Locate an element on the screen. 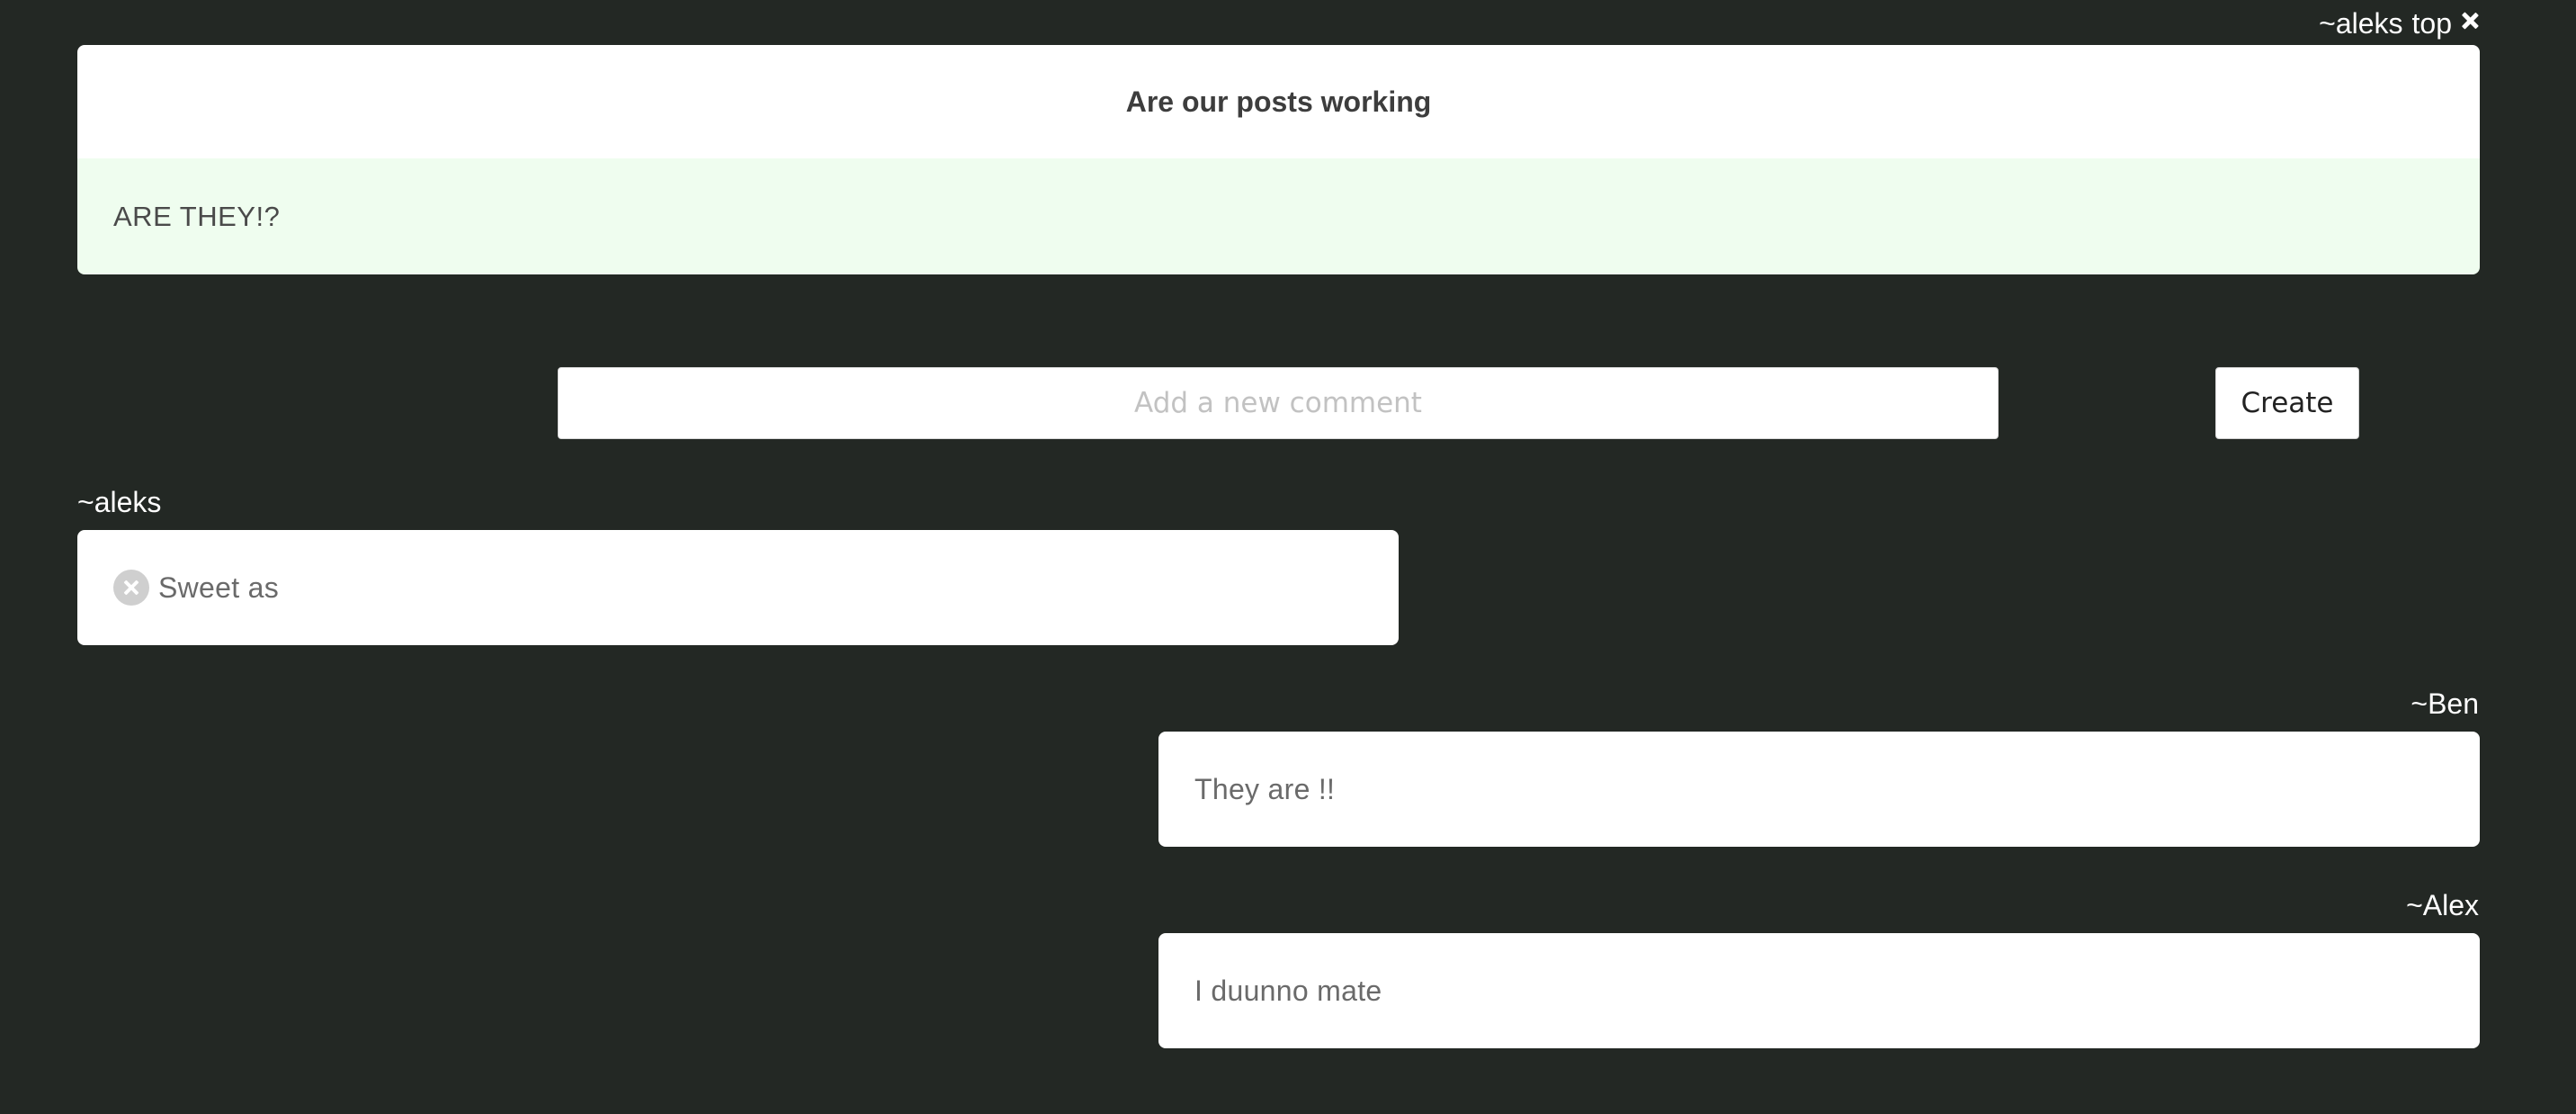 Image resolution: width=2576 pixels, height=1114 pixels. comment-author: ~Ben is located at coordinates (2445, 703).